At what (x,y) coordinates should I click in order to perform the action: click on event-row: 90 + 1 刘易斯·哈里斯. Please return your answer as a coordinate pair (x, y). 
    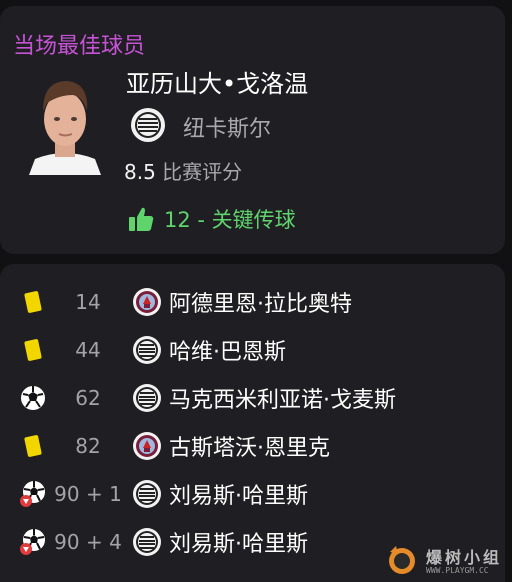
    Looking at the image, I should click on (252, 494).